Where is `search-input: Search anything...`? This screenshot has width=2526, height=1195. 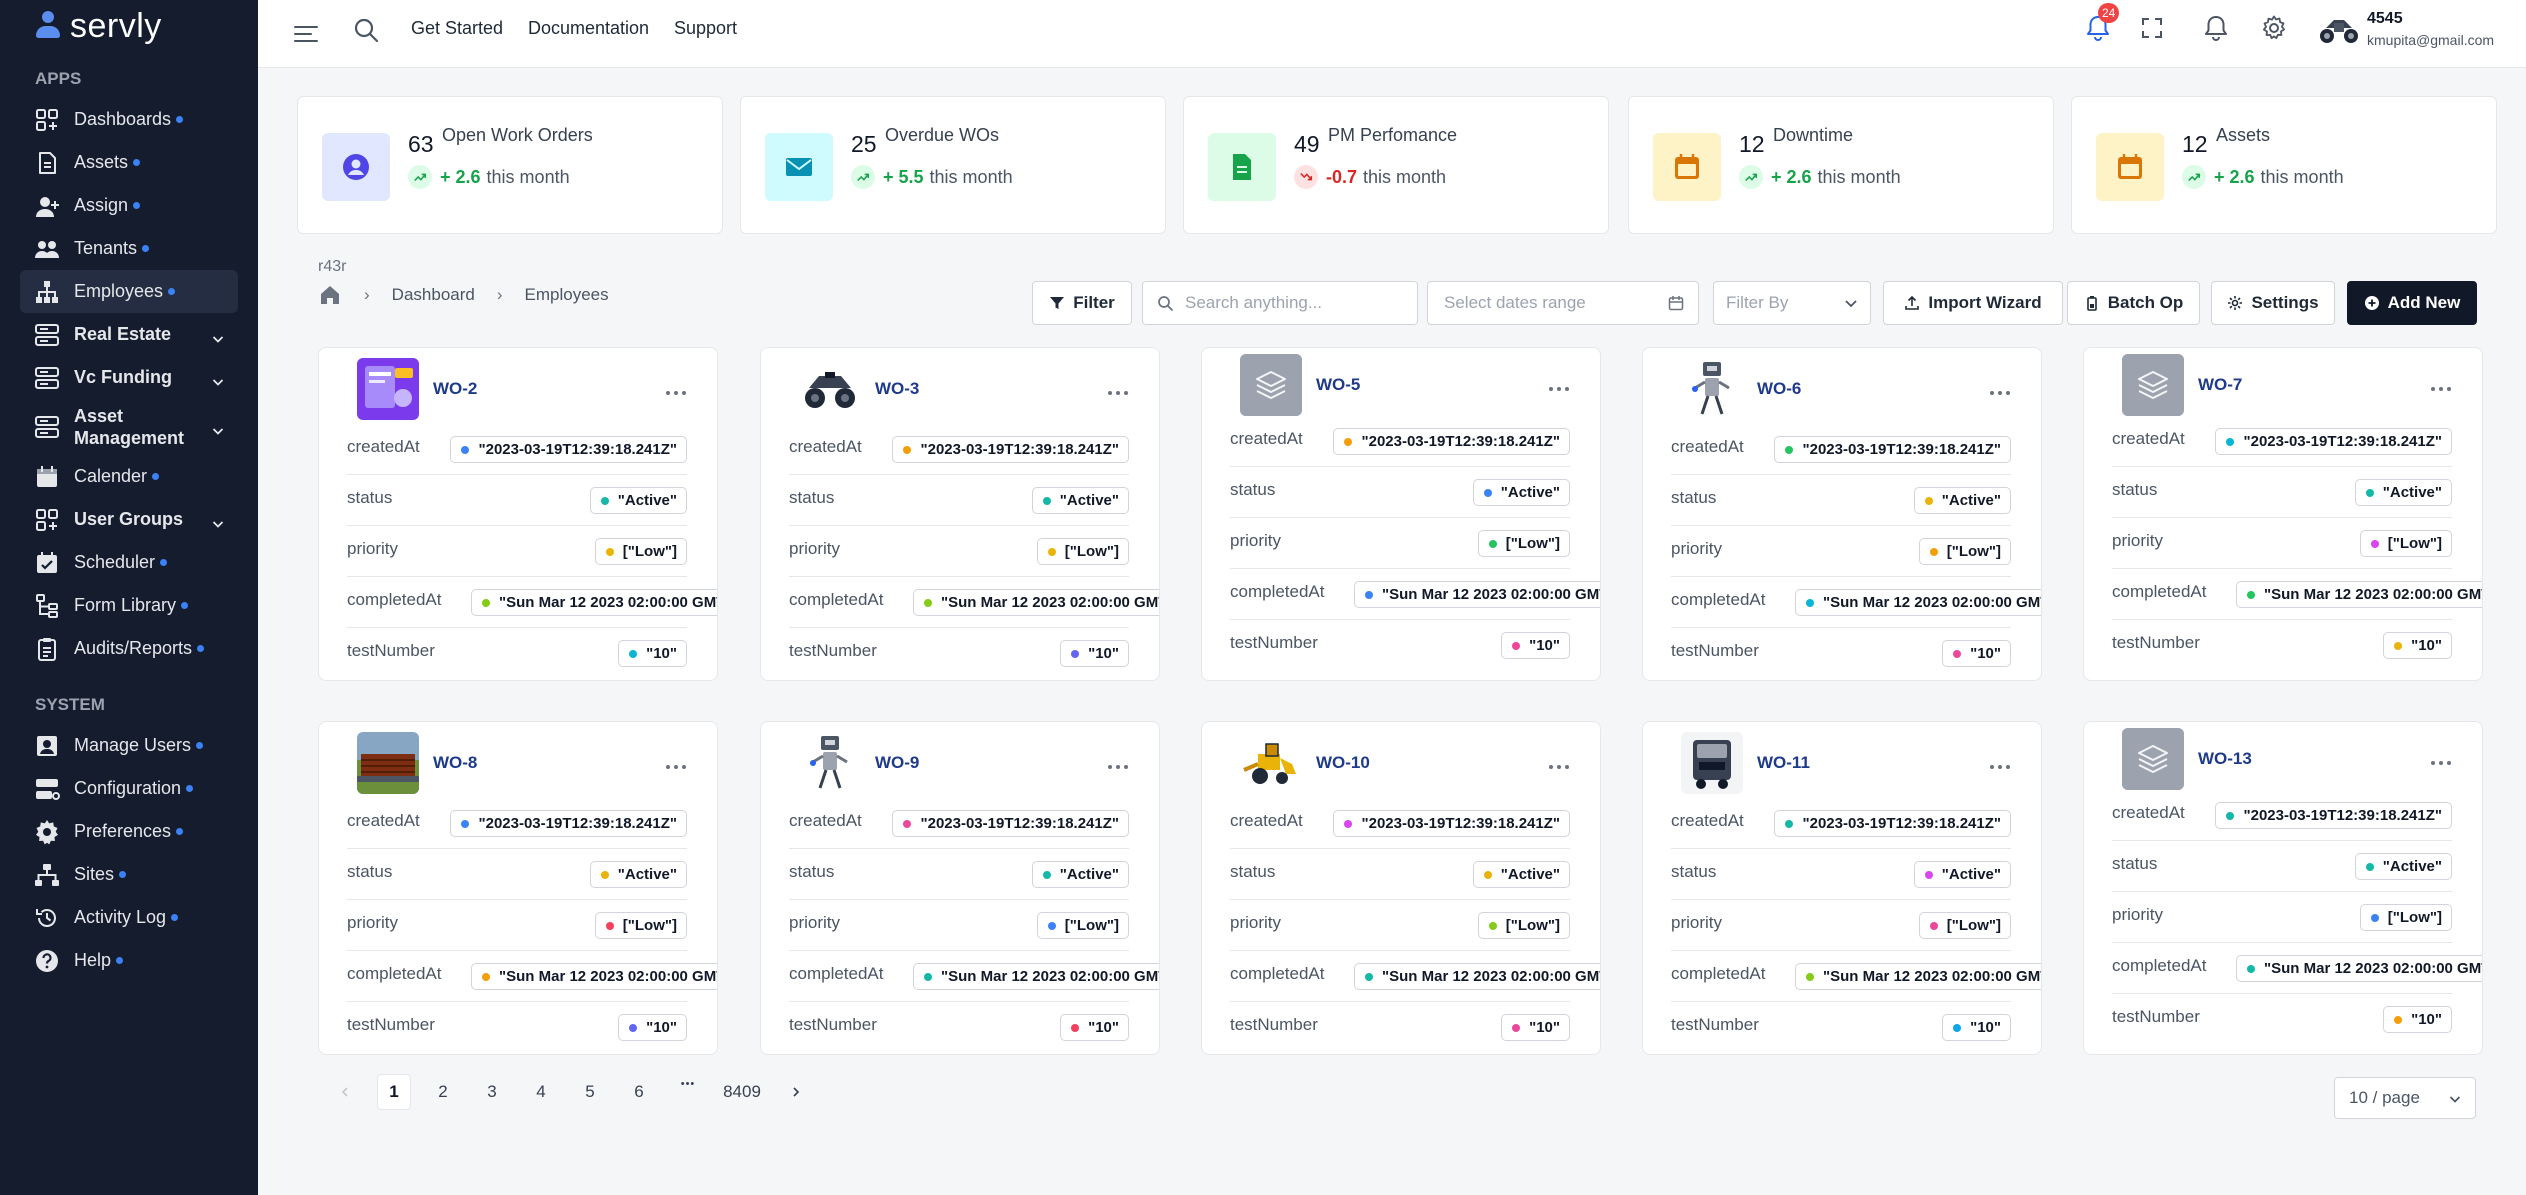 search-input: Search anything... is located at coordinates (1280, 303).